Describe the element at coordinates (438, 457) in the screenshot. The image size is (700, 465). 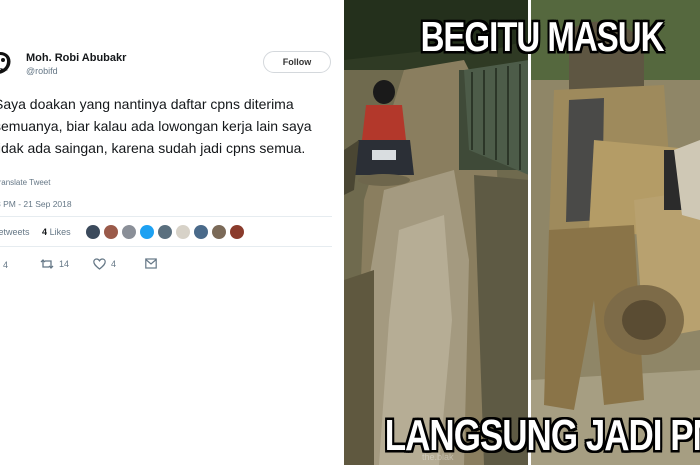
I see `meme-watermark: the.blak` at that location.